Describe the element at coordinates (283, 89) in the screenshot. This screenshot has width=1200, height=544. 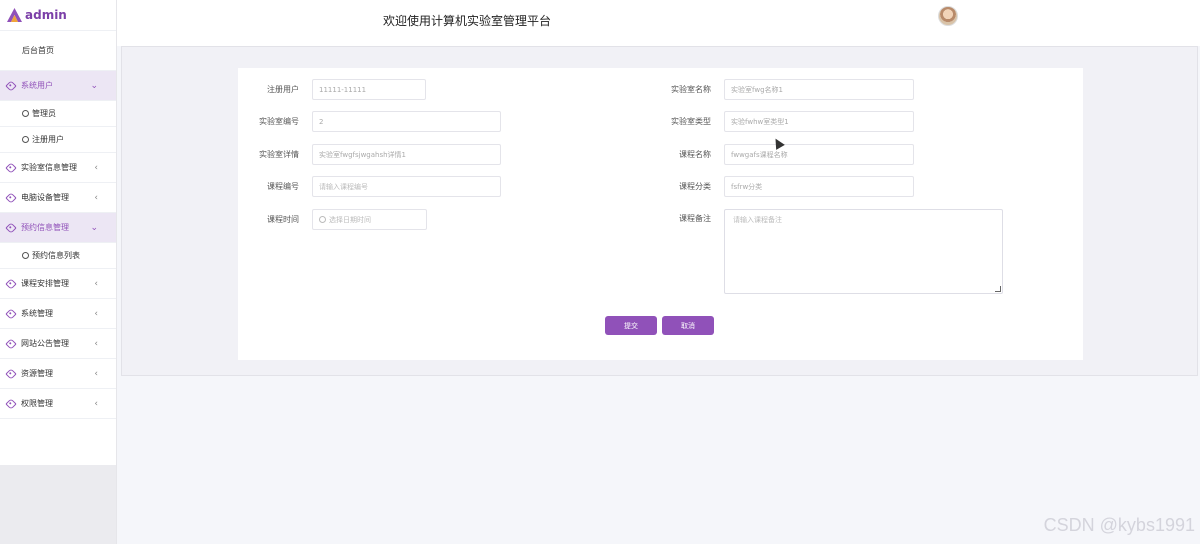
I see `field-label: 注册用户` at that location.